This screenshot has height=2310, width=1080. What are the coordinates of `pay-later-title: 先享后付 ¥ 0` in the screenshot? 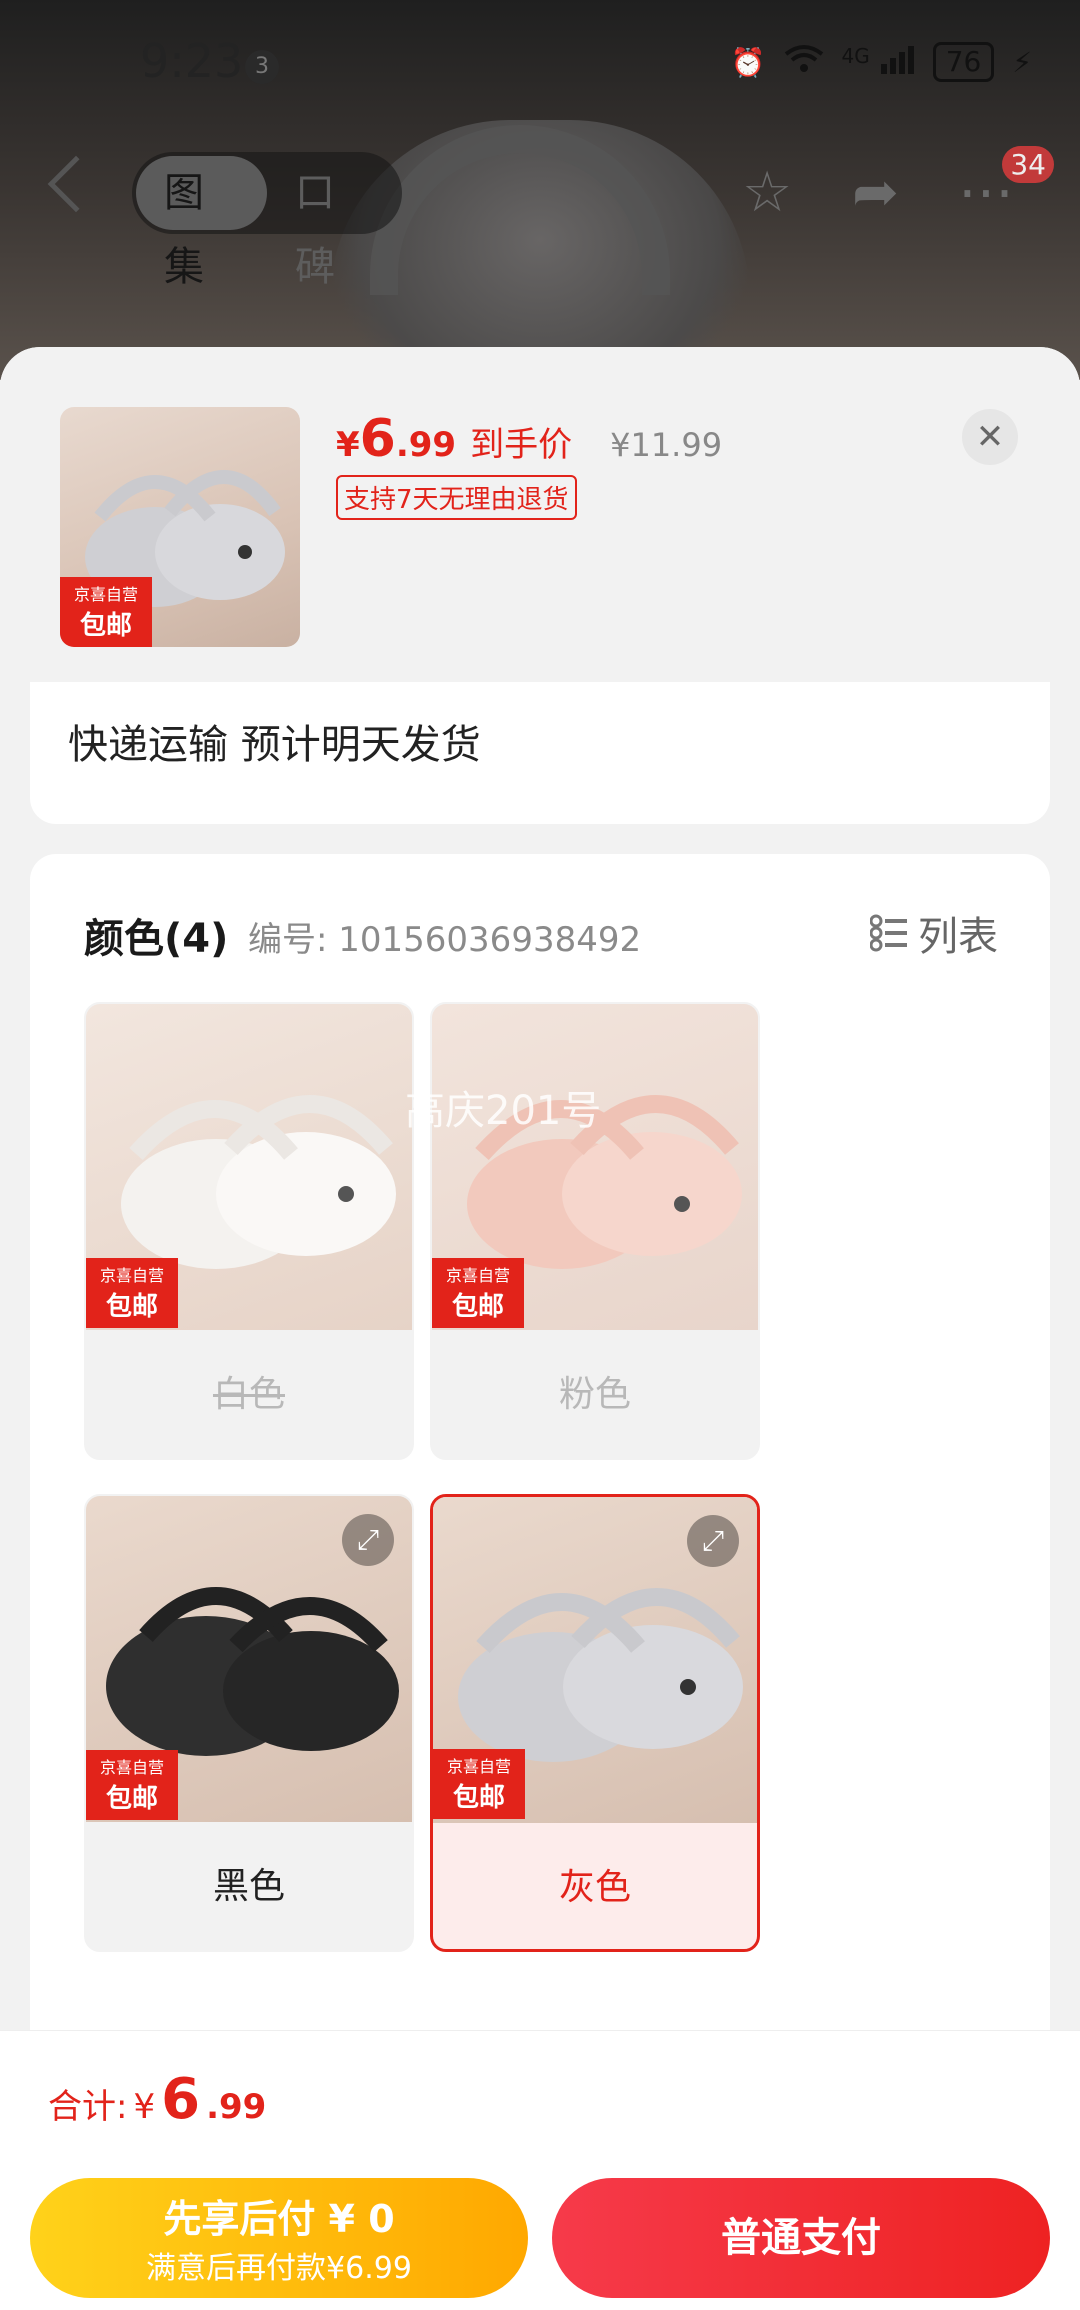 It's located at (279, 2219).